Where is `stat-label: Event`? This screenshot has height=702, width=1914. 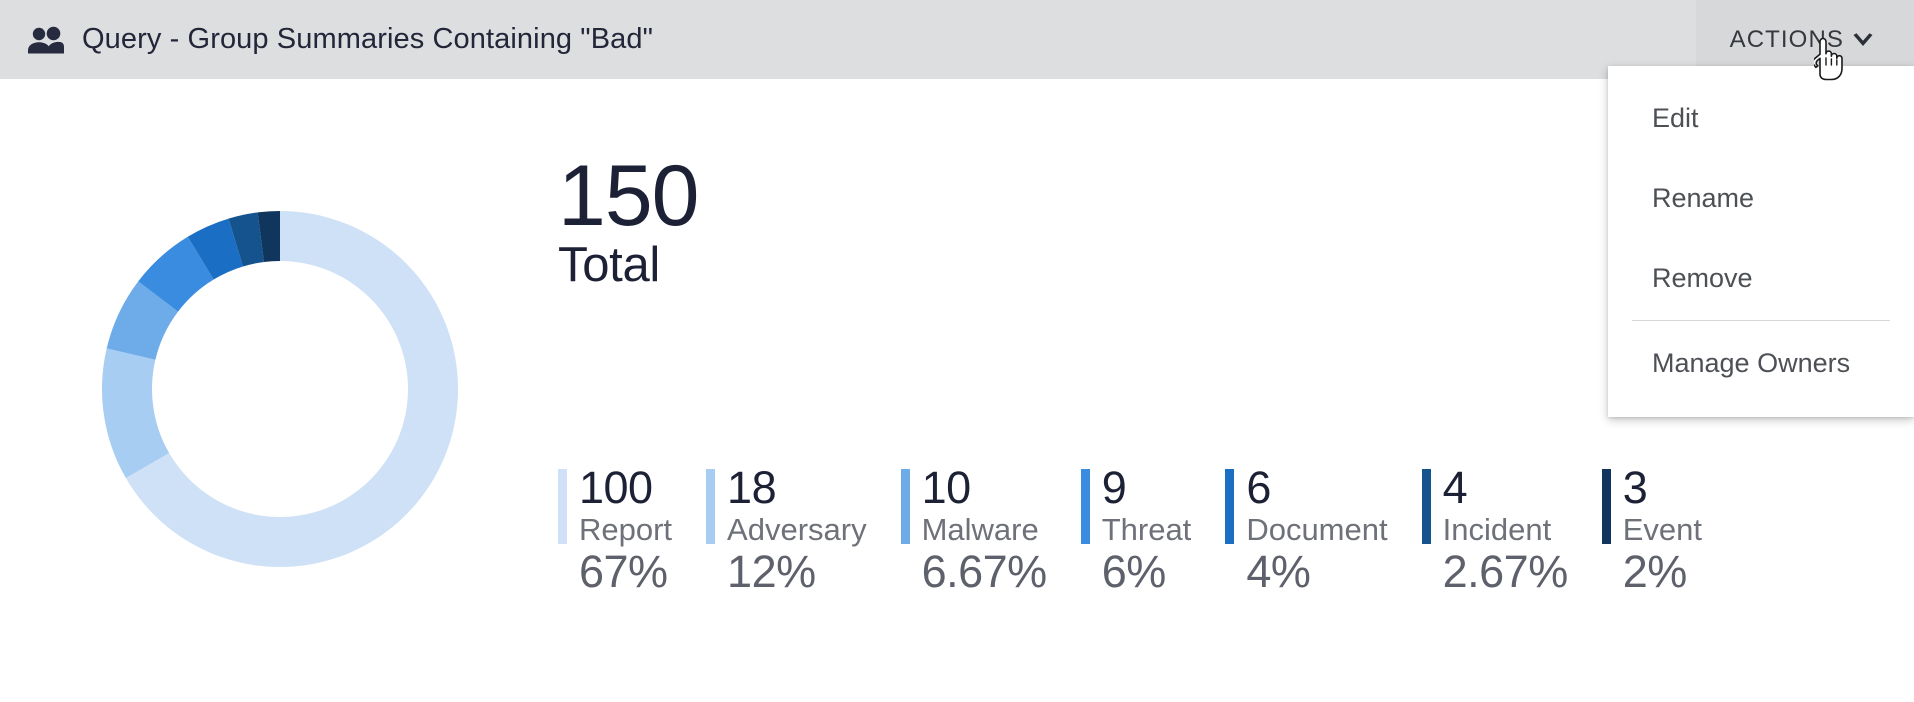
stat-label: Event is located at coordinates (1662, 529).